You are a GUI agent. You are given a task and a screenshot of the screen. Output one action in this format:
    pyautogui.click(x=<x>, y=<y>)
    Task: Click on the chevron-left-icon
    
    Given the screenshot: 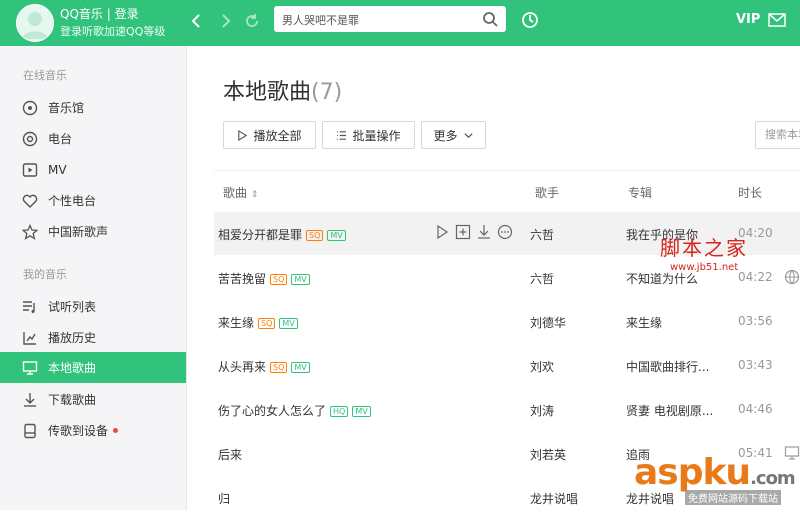 What is the action you would take?
    pyautogui.click(x=195, y=21)
    